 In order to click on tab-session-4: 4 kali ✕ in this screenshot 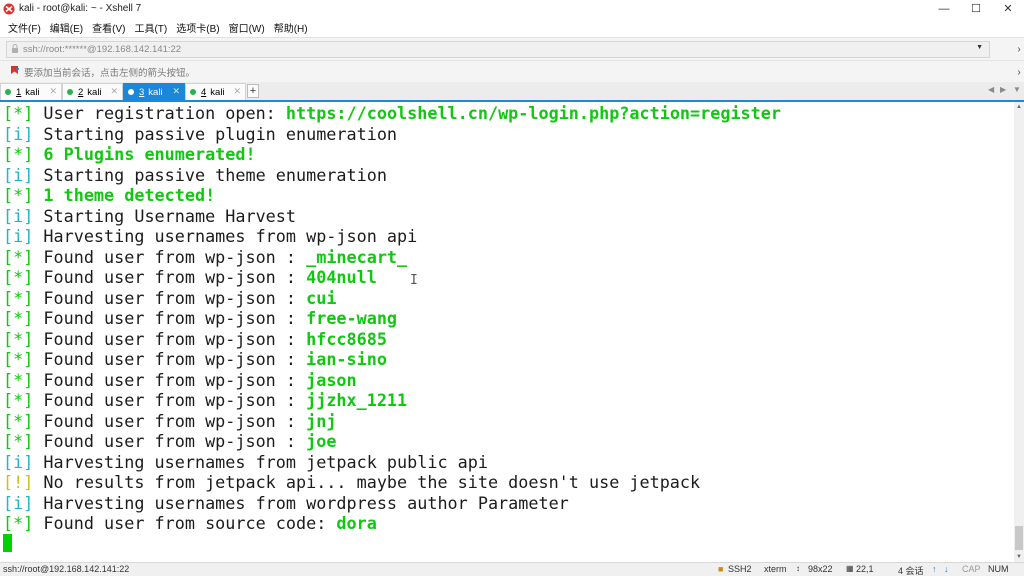, I will do `click(215, 91)`.